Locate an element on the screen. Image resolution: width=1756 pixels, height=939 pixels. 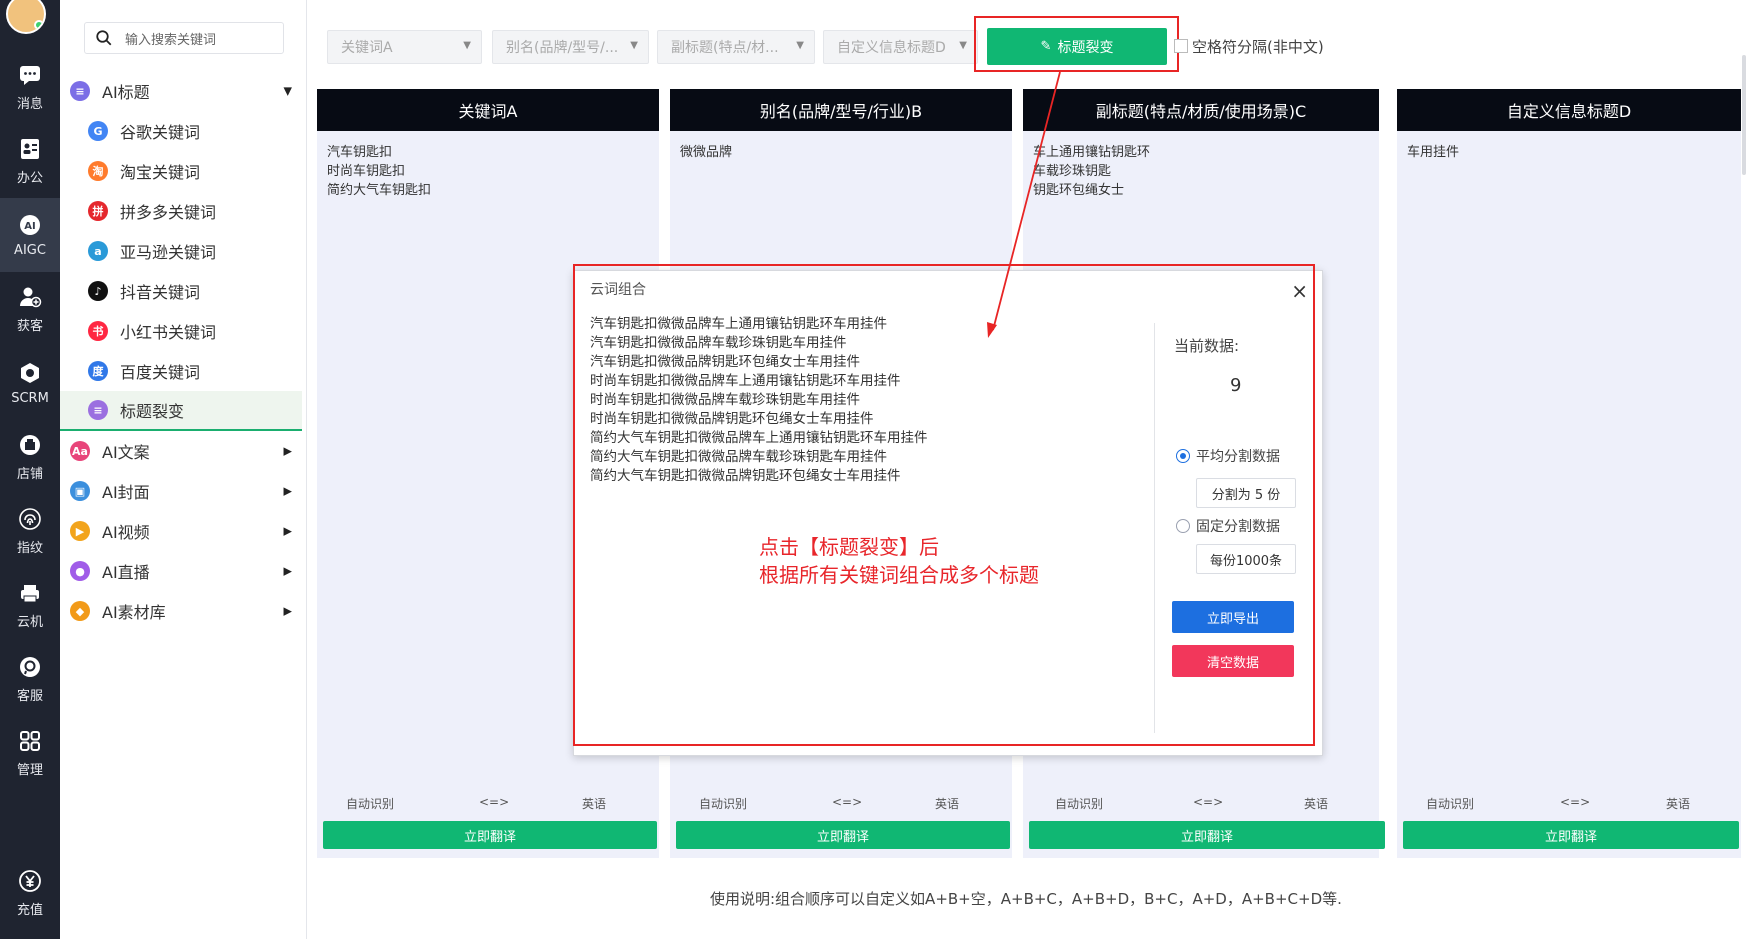
rail-label: 云机 is located at coordinates (29, 622).